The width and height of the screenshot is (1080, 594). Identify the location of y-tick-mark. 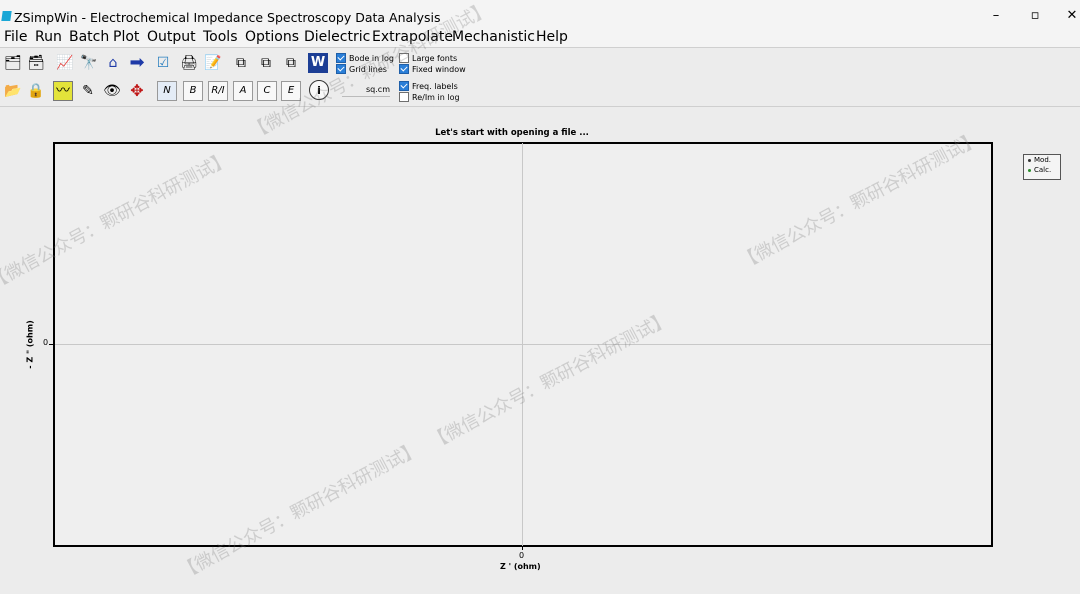
(51, 344).